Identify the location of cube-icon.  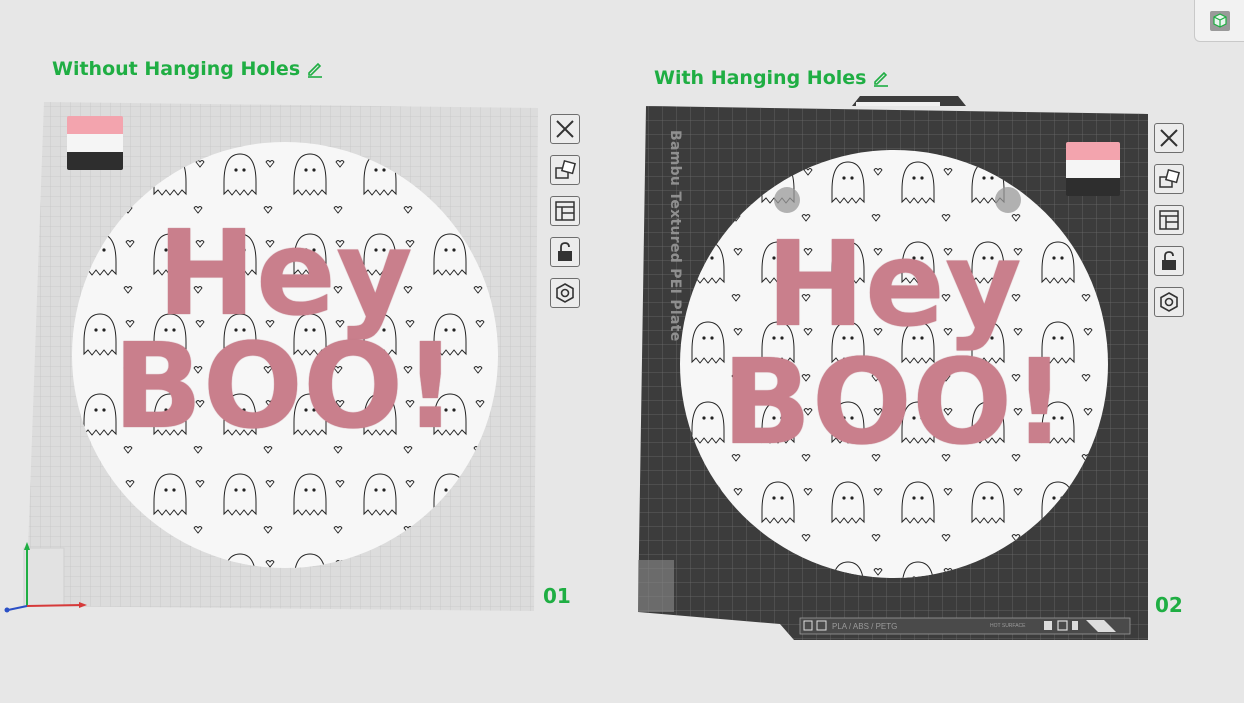
(1219, 20).